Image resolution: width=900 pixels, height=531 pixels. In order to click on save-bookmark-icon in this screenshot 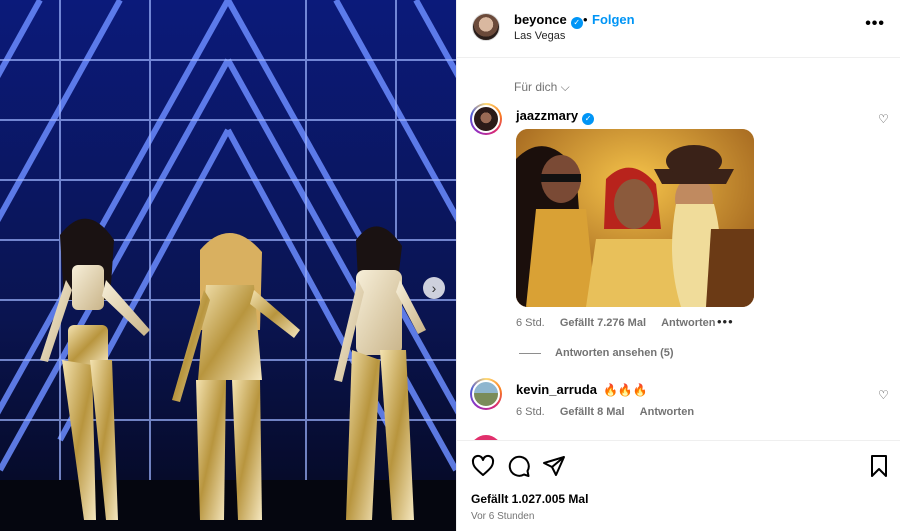, I will do `click(879, 466)`.